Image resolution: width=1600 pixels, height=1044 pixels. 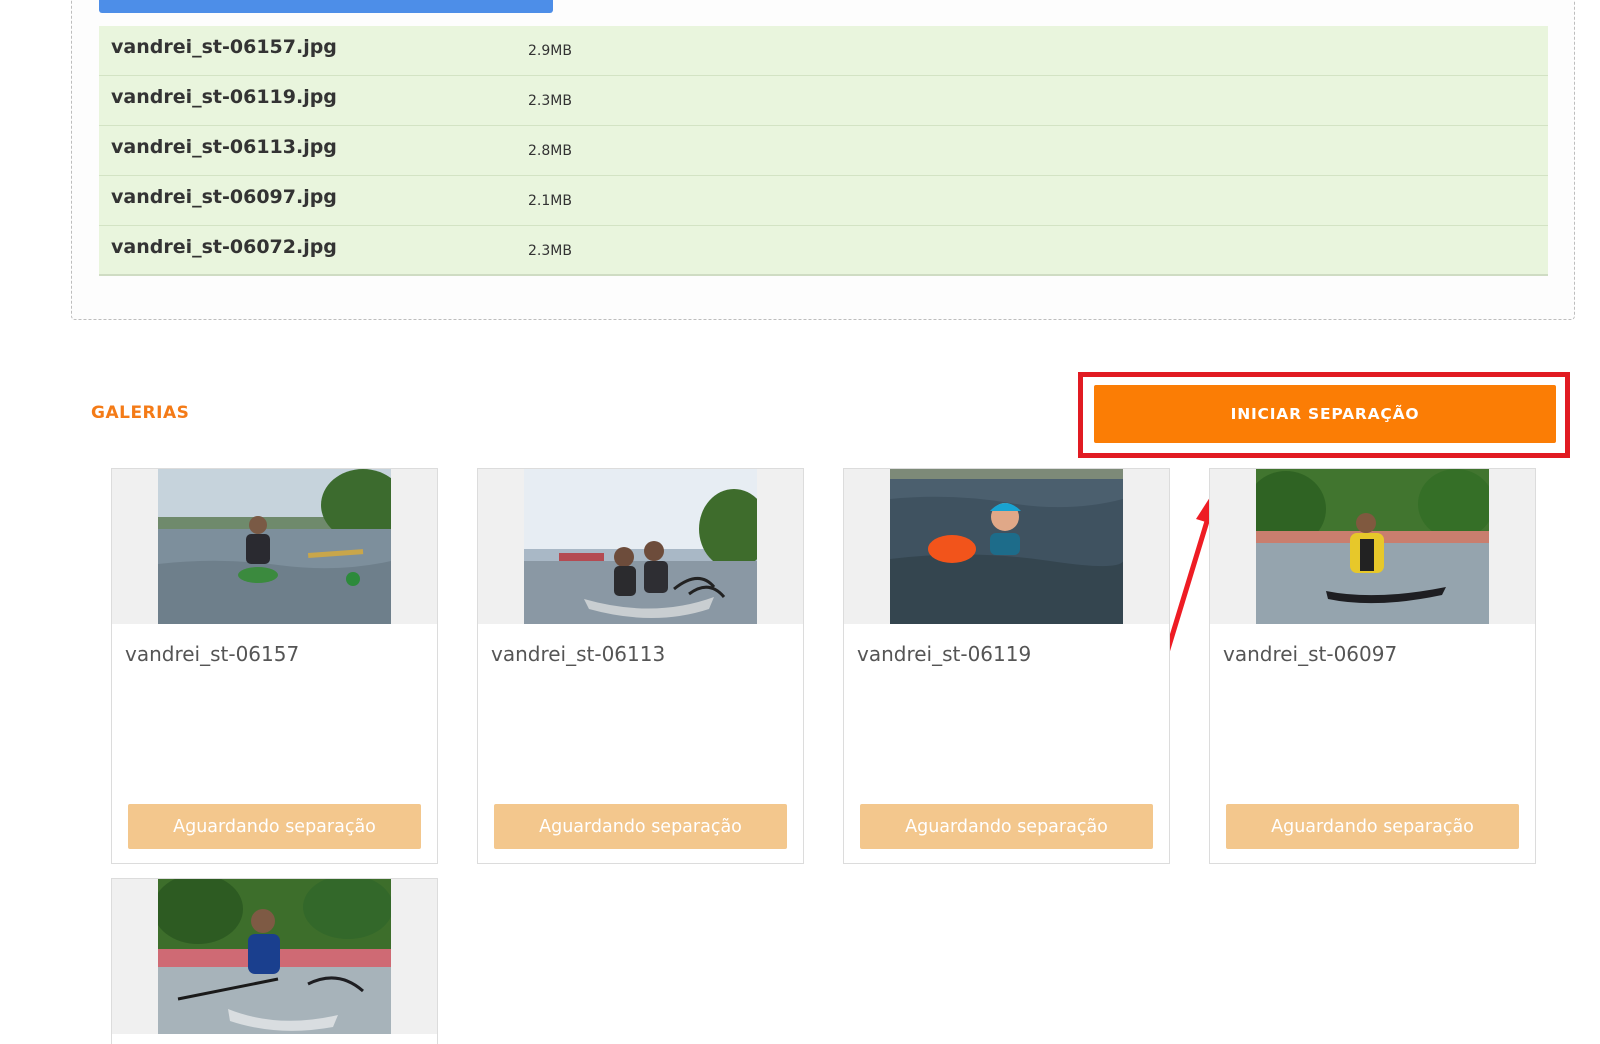 What do you see at coordinates (944, 654) in the screenshot?
I see `card-title: vandrei_st-06119` at bounding box center [944, 654].